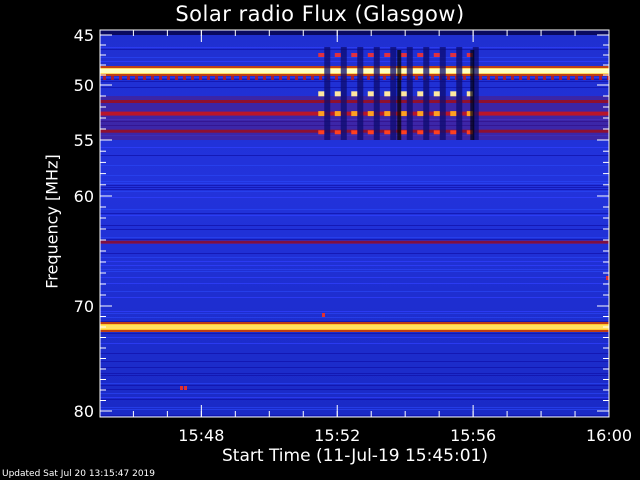 The image size is (640, 480). Describe the element at coordinates (201, 435) in the screenshot. I see `x-tick-label: 15:48` at that location.